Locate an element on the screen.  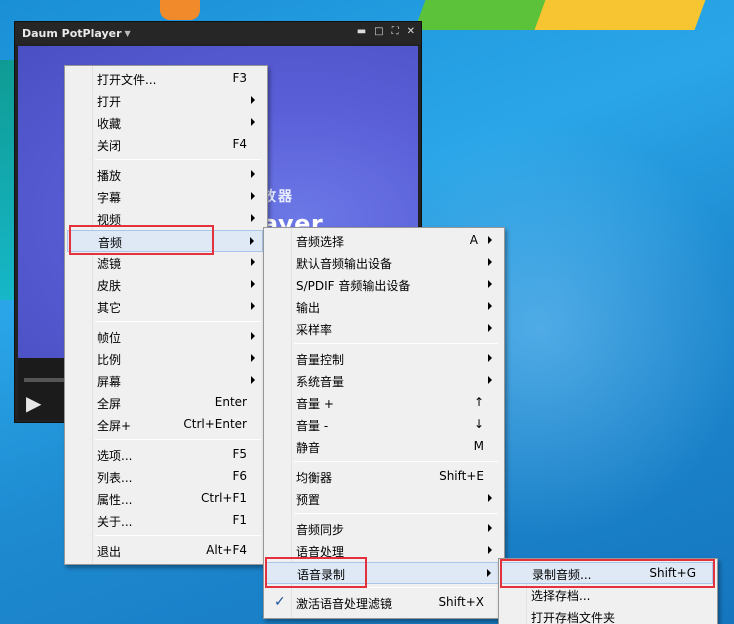
main-menu-item-14: 全屏 Enter is located at coordinates (165, 403).